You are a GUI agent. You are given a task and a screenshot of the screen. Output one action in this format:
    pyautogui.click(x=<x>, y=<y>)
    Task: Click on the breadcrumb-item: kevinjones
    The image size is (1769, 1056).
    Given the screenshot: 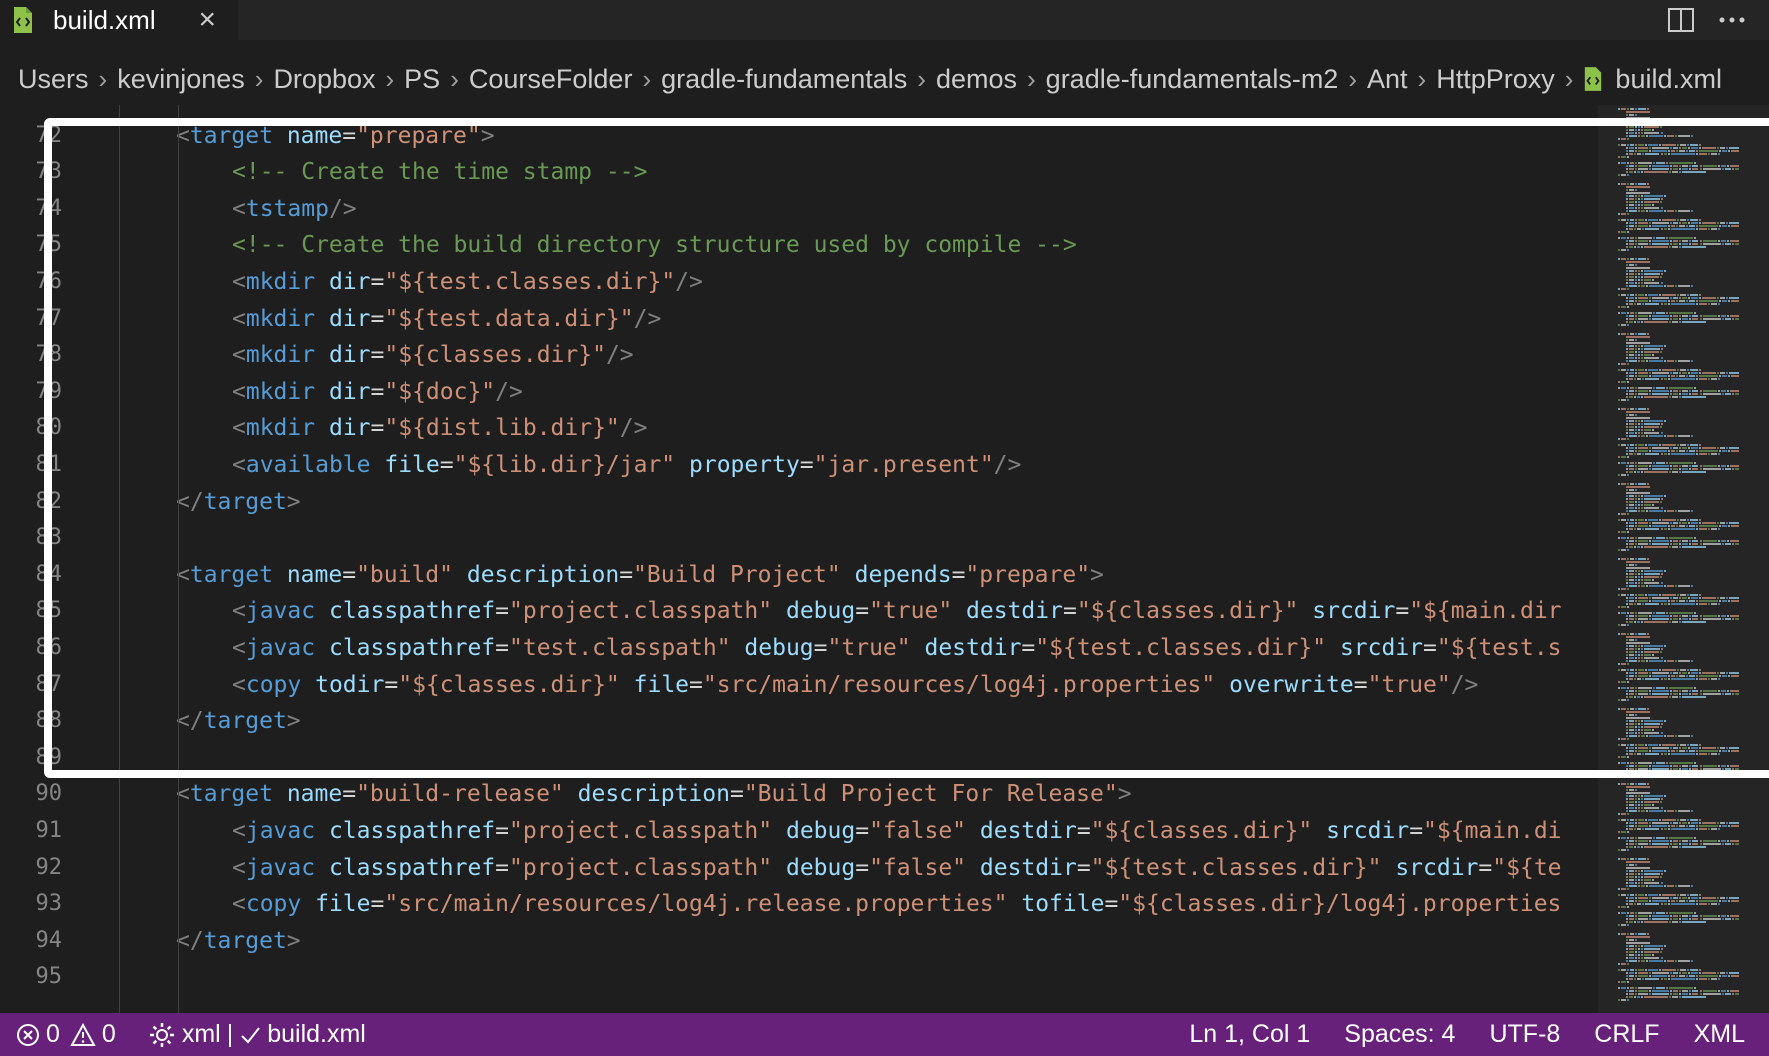 What is the action you would take?
    pyautogui.click(x=181, y=79)
    